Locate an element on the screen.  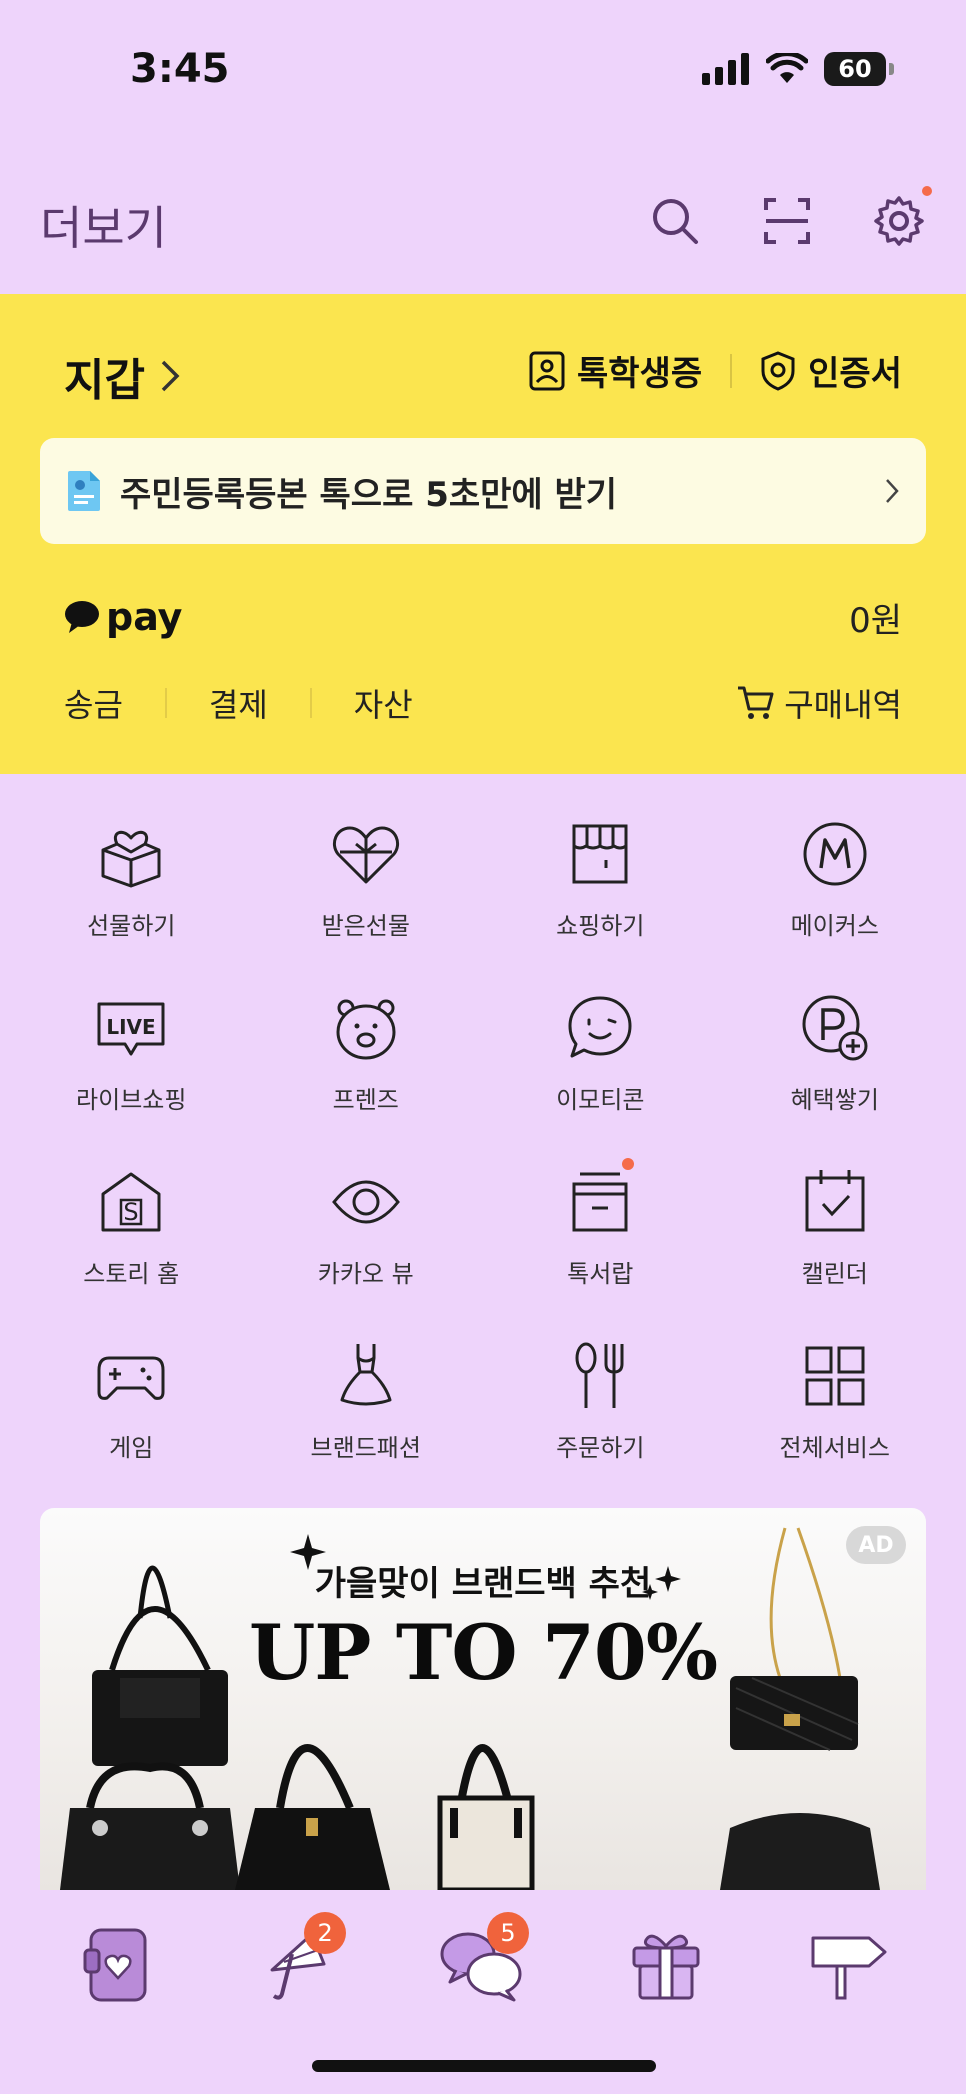
search-button is located at coordinates (675, 221).